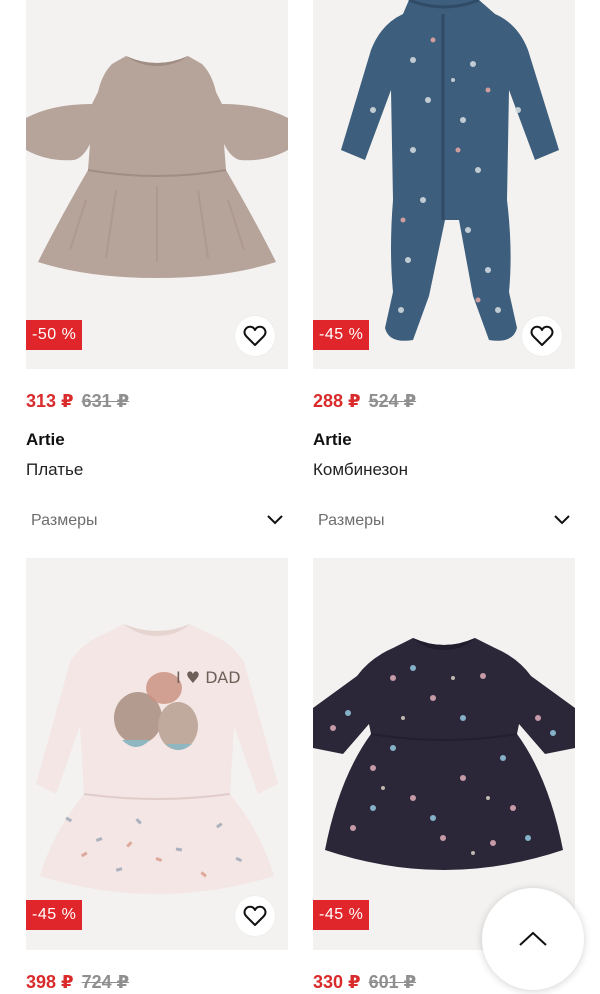 This screenshot has width=600, height=994. I want to click on printed-dress-image, so click(157, 759).